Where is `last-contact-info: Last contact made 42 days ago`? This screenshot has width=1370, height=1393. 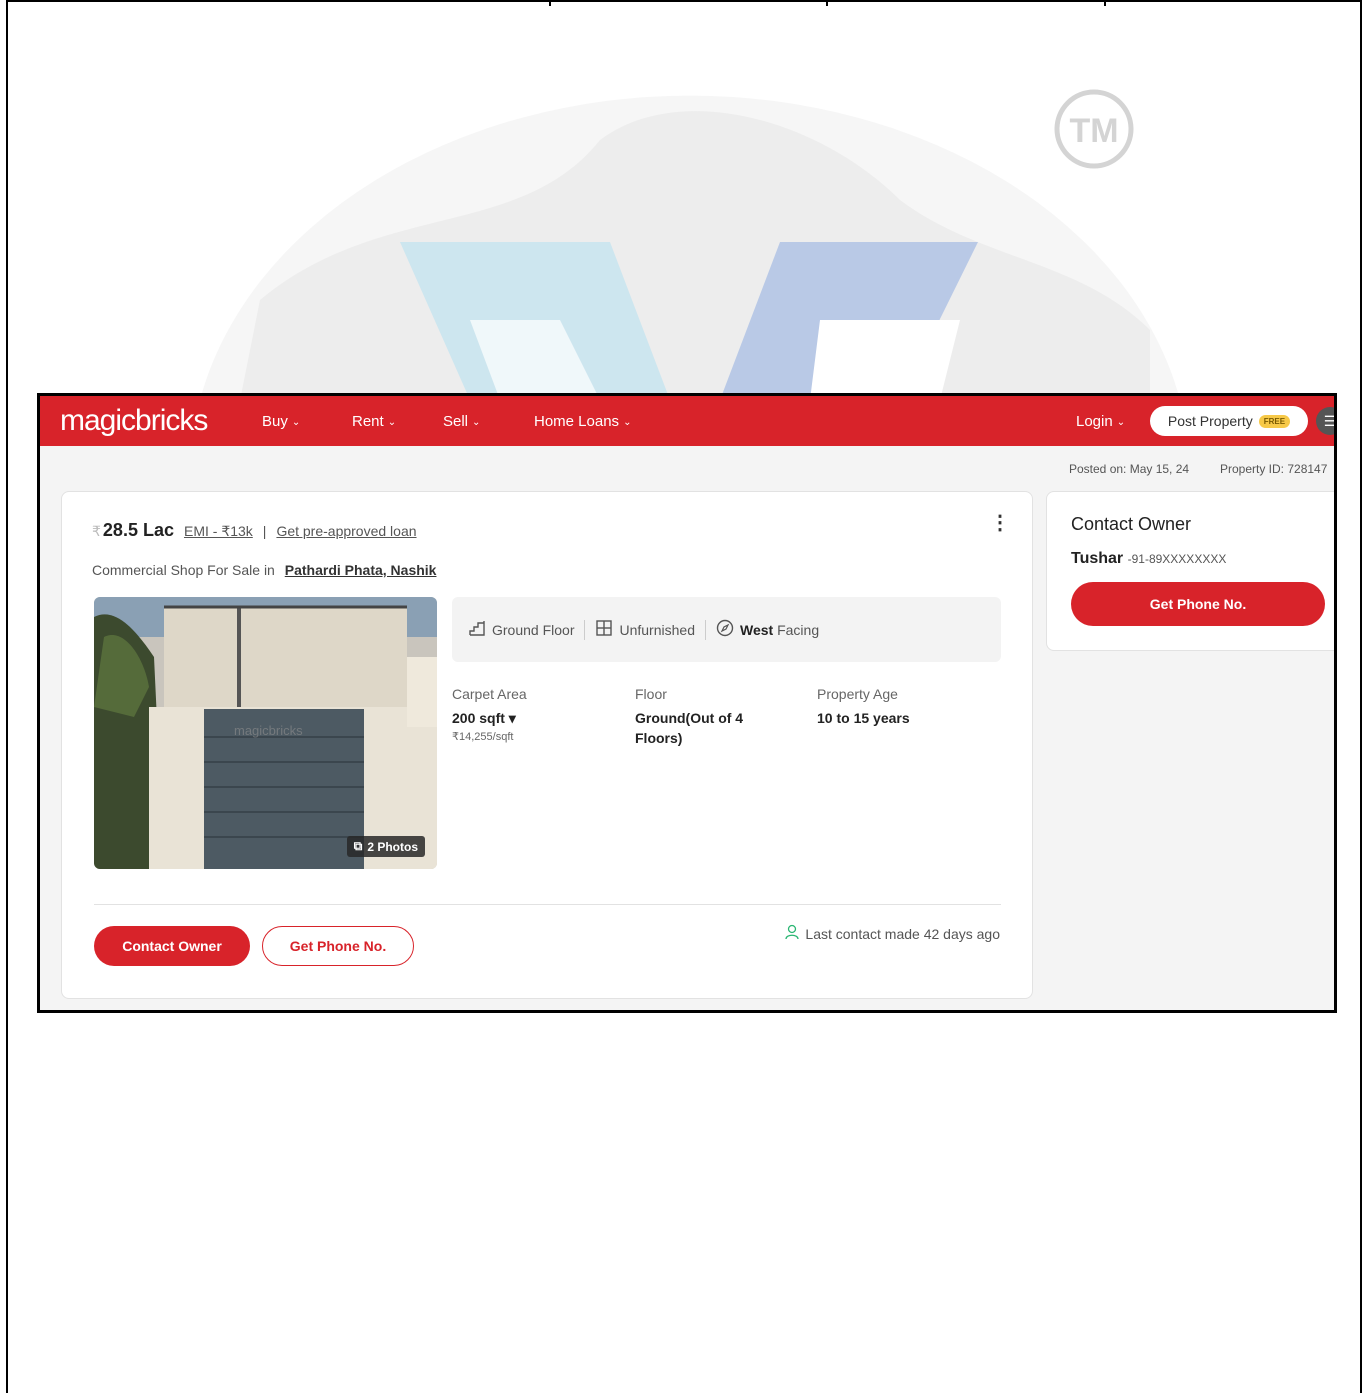 last-contact-info: Last contact made 42 days ago is located at coordinates (892, 933).